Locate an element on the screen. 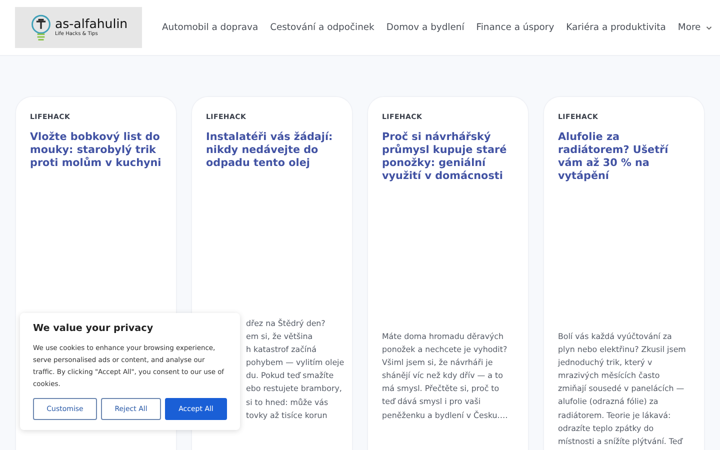 This screenshot has height=450, width=720. article-title: Instalatéři vás žádají: nikdy nedávejte do odpadu tento olej is located at coordinates (272, 150).